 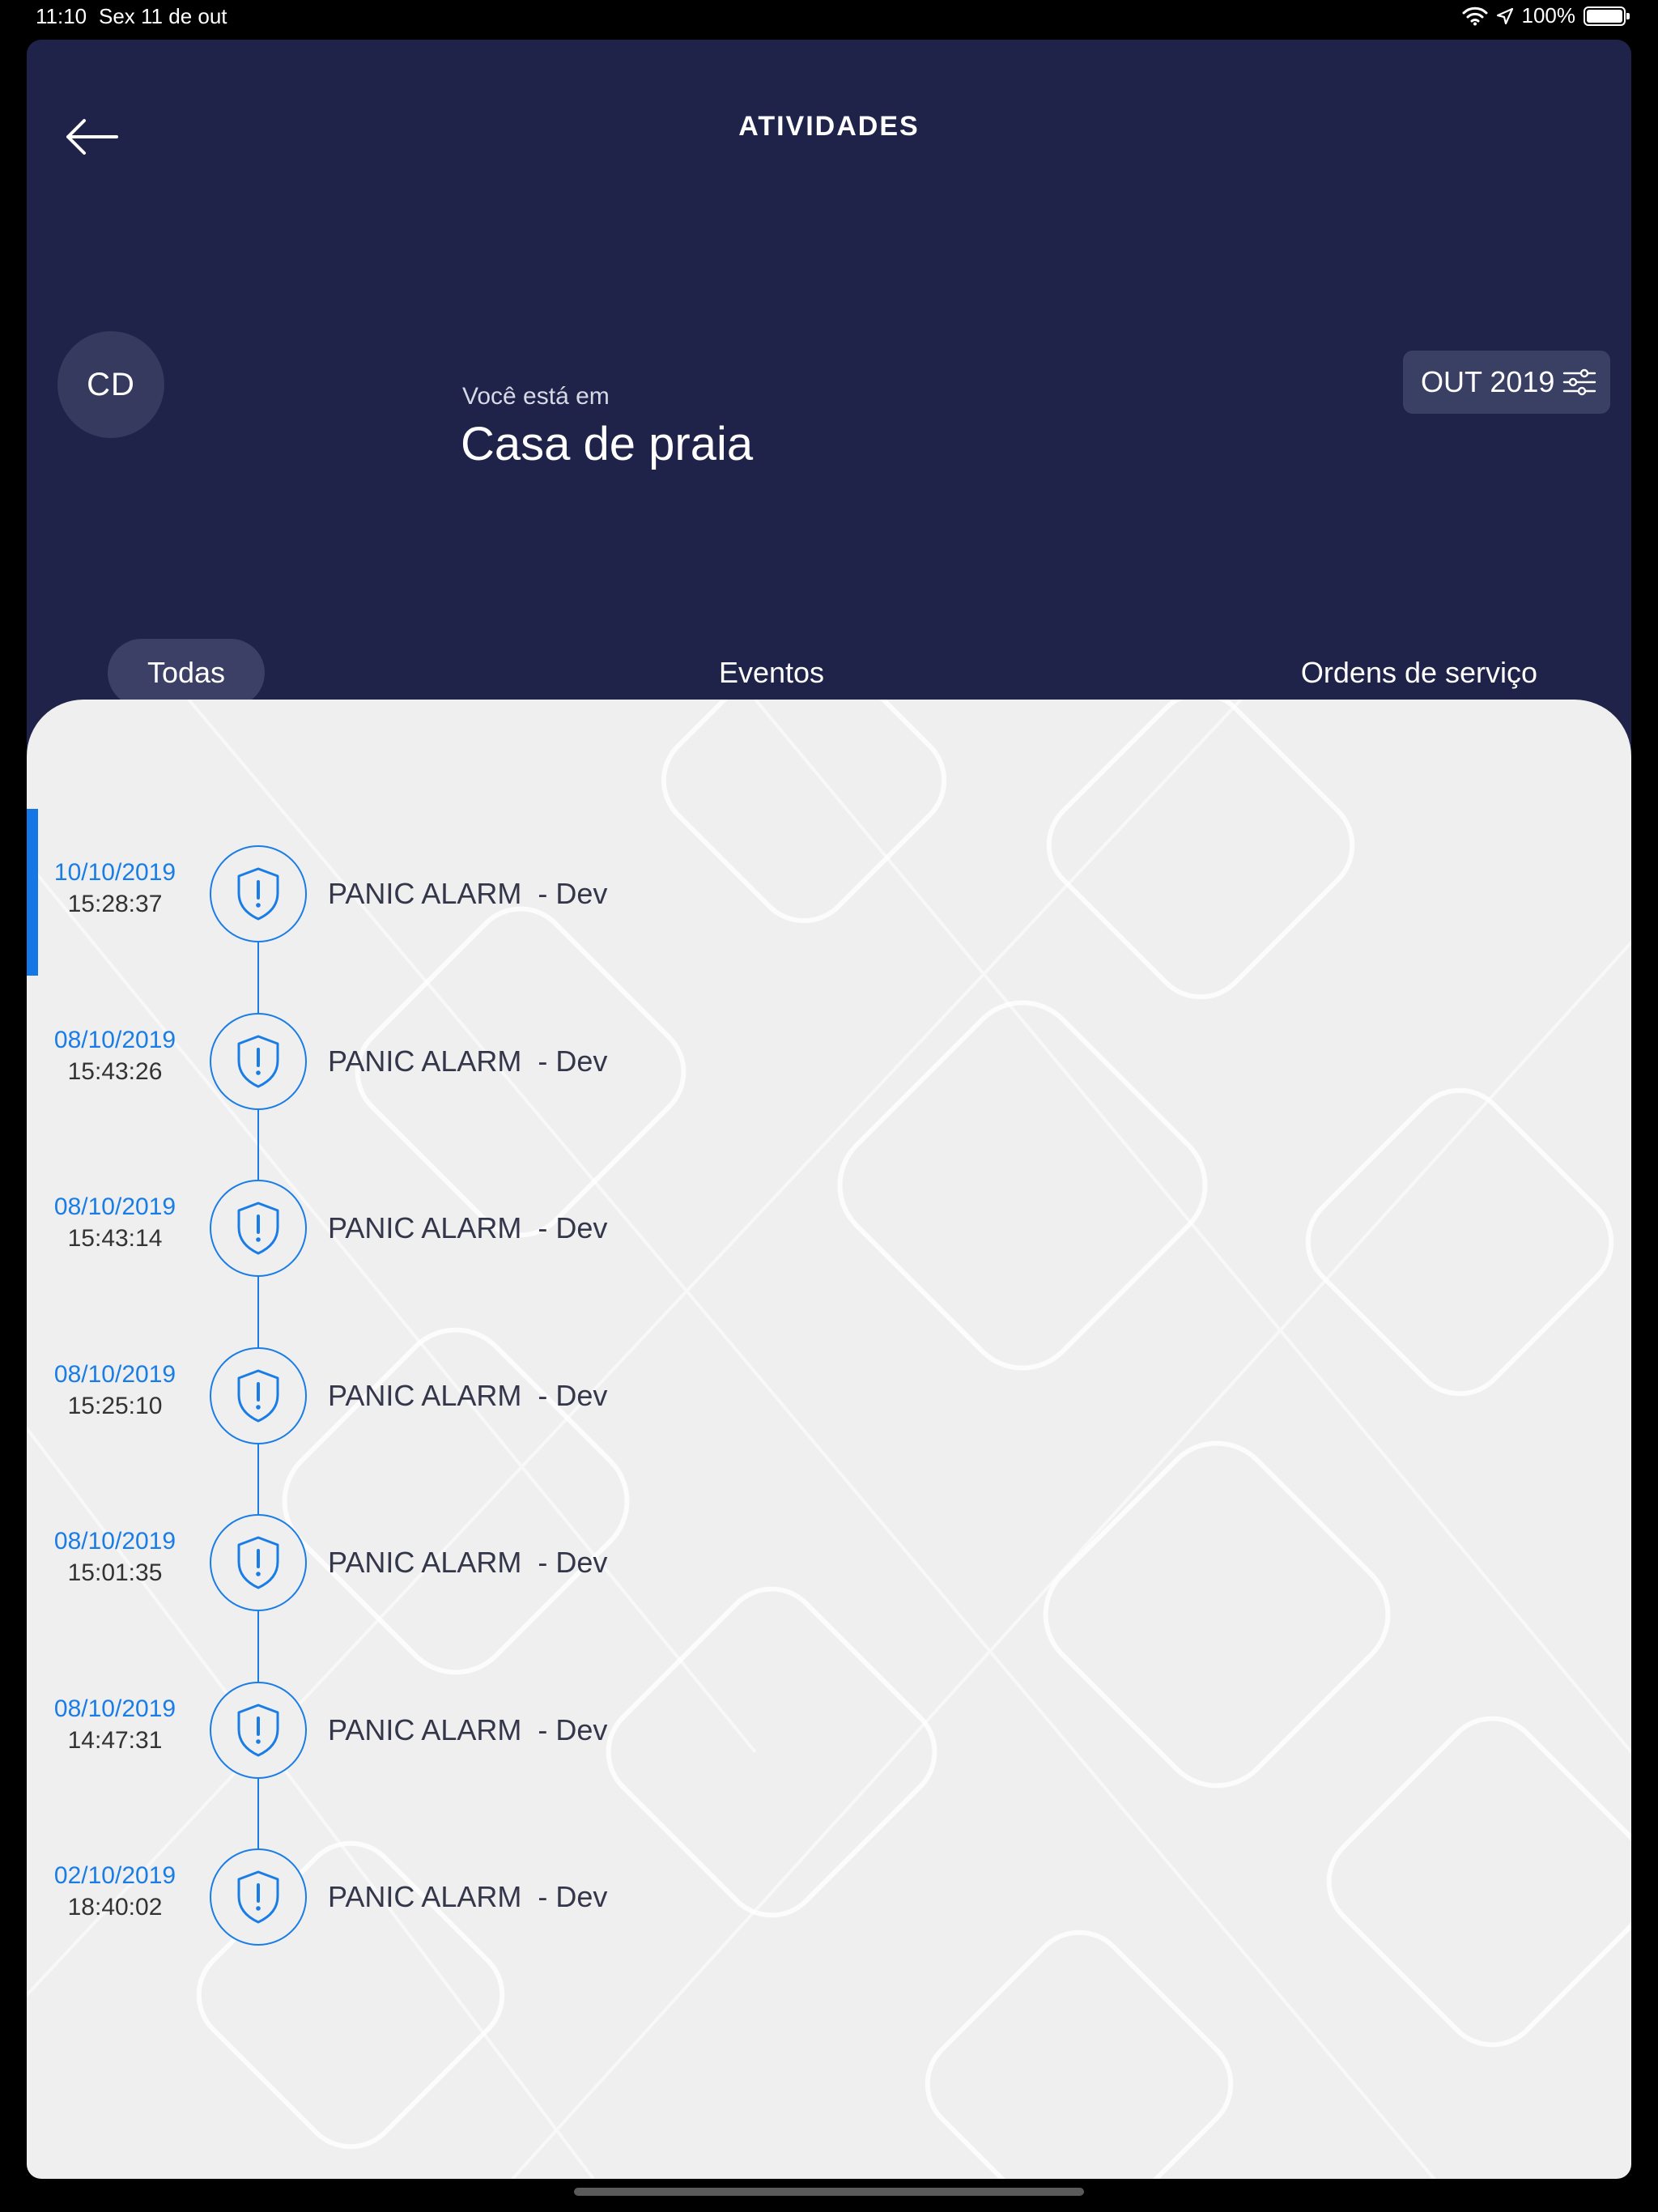 What do you see at coordinates (1419, 673) in the screenshot?
I see `tab-ordens-de-servico: Ordens de serviço` at bounding box center [1419, 673].